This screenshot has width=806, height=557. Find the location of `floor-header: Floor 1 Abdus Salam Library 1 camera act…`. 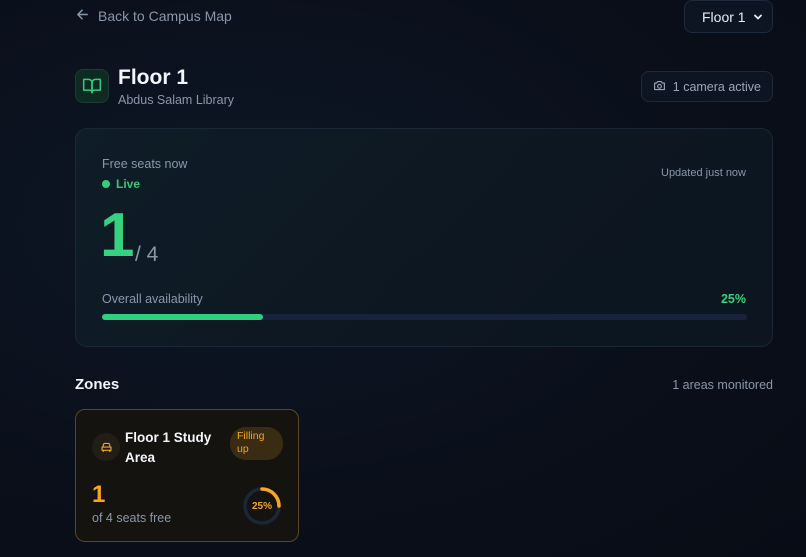

floor-header: Floor 1 Abdus Salam Library 1 camera act… is located at coordinates (424, 88).